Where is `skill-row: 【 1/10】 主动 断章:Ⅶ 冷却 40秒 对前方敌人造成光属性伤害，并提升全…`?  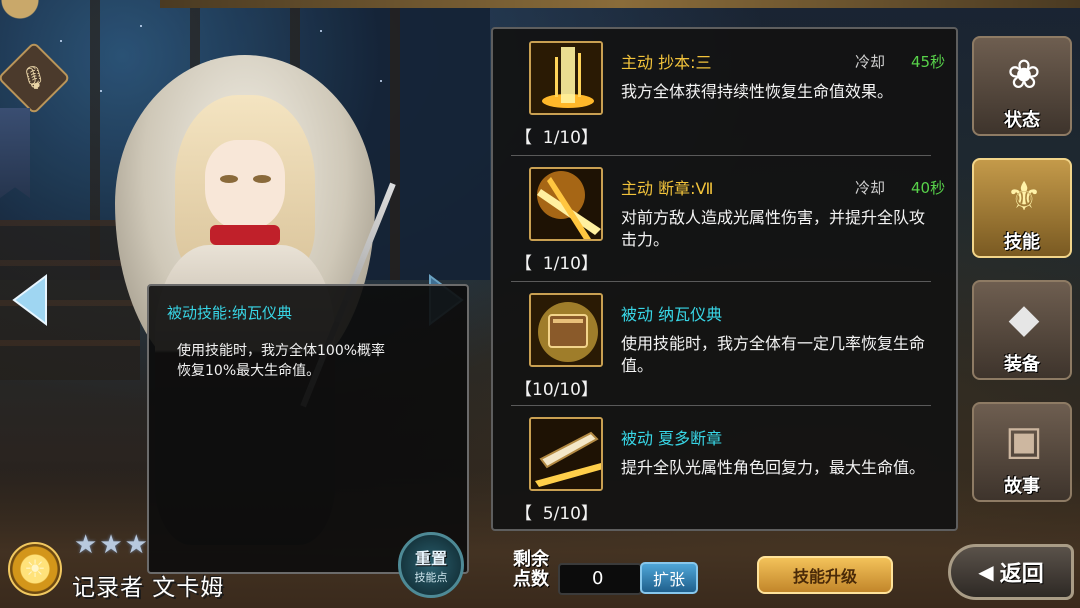 skill-row: 【 1/10】 主动 断章:Ⅶ 冷却 40秒 对前方敌人造成光属性伤害，并提升全… is located at coordinates (724, 216).